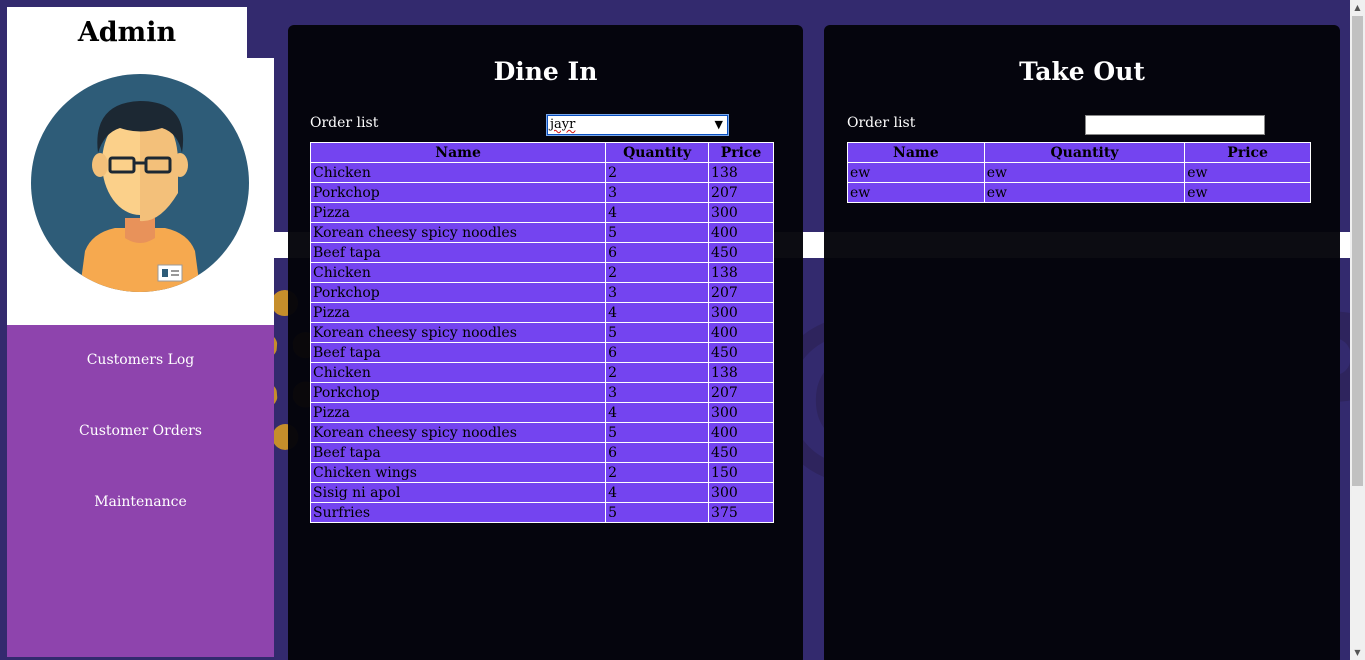 The height and width of the screenshot is (660, 1365). I want to click on page-scrollbar: ▲ ▼, so click(1357, 330).